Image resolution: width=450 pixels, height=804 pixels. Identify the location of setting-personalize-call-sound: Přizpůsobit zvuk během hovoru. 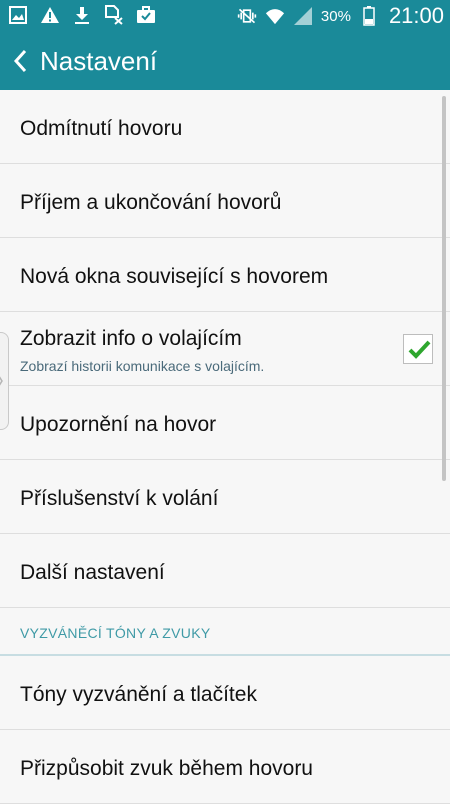
(225, 767).